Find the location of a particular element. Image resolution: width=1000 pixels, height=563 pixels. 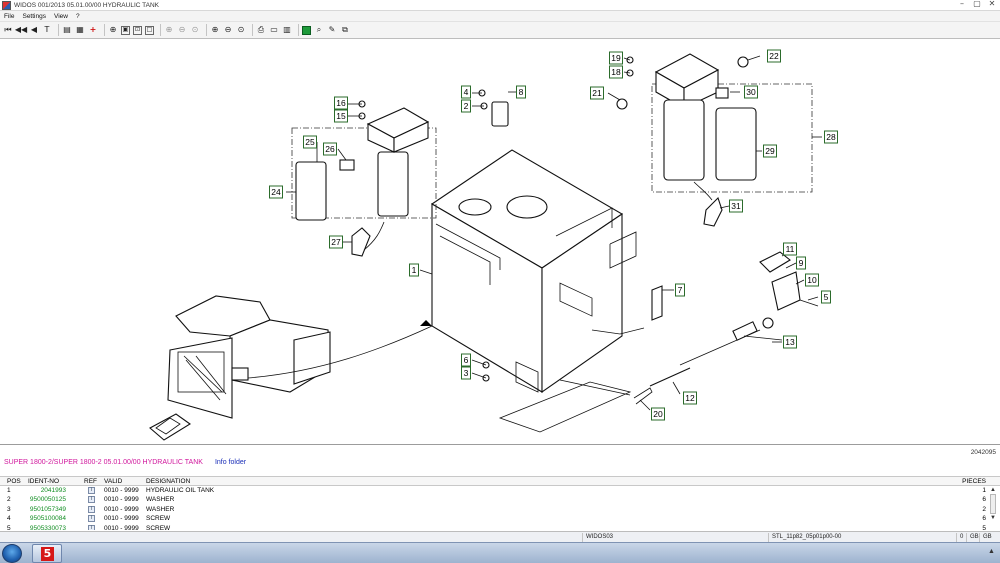

table-row: 4 9505100084 0010 - 9999 SCREW 6 i is located at coordinates (500, 519).